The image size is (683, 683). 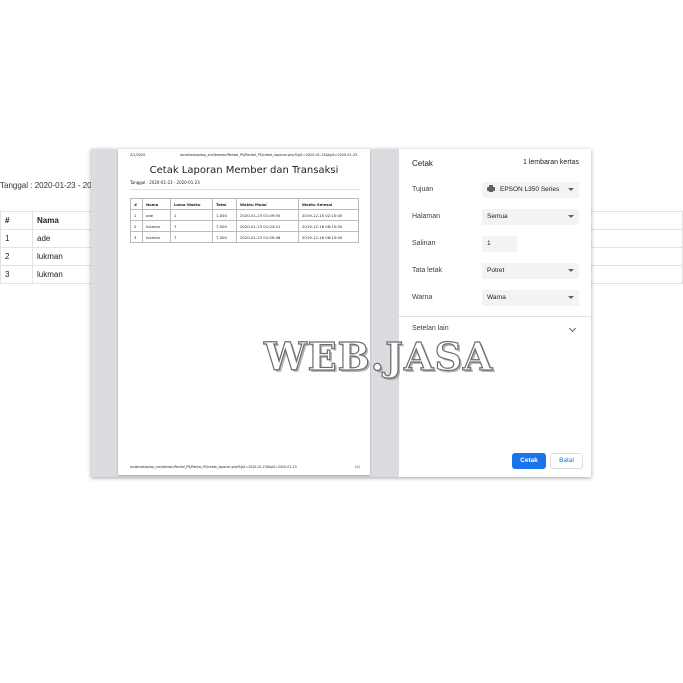 I want to click on watermark: WEB.JASA, so click(x=378, y=356).